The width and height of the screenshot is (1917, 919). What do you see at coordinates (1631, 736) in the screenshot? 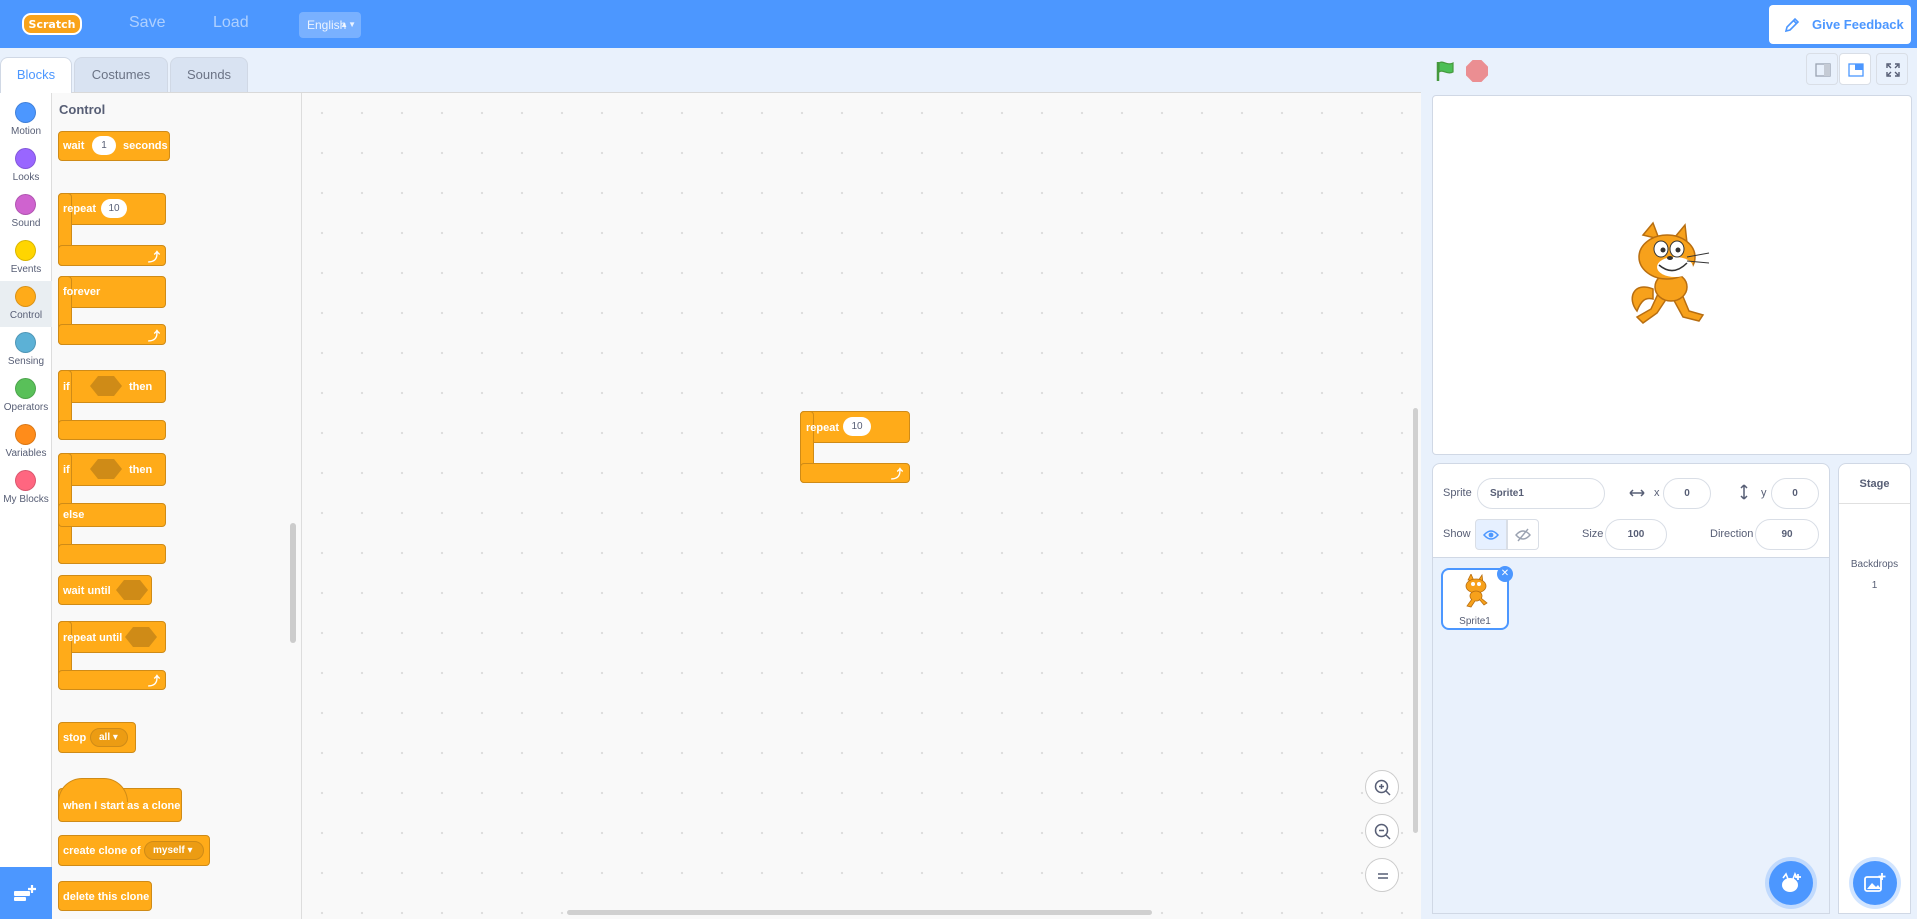
I see `sprite-list: Sprite1 ✕` at bounding box center [1631, 736].